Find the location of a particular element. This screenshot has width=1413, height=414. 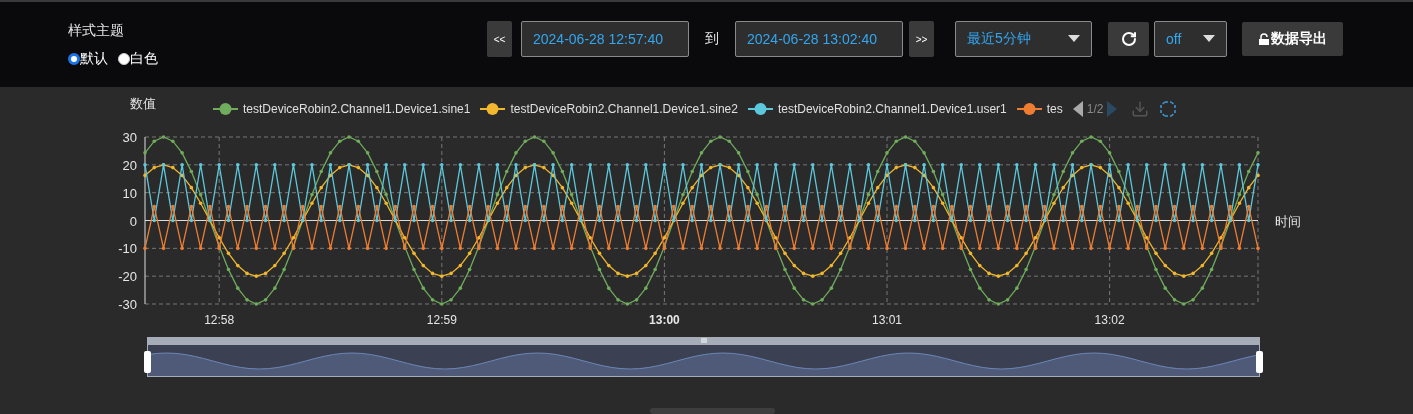

overview-area is located at coordinates (703, 360).